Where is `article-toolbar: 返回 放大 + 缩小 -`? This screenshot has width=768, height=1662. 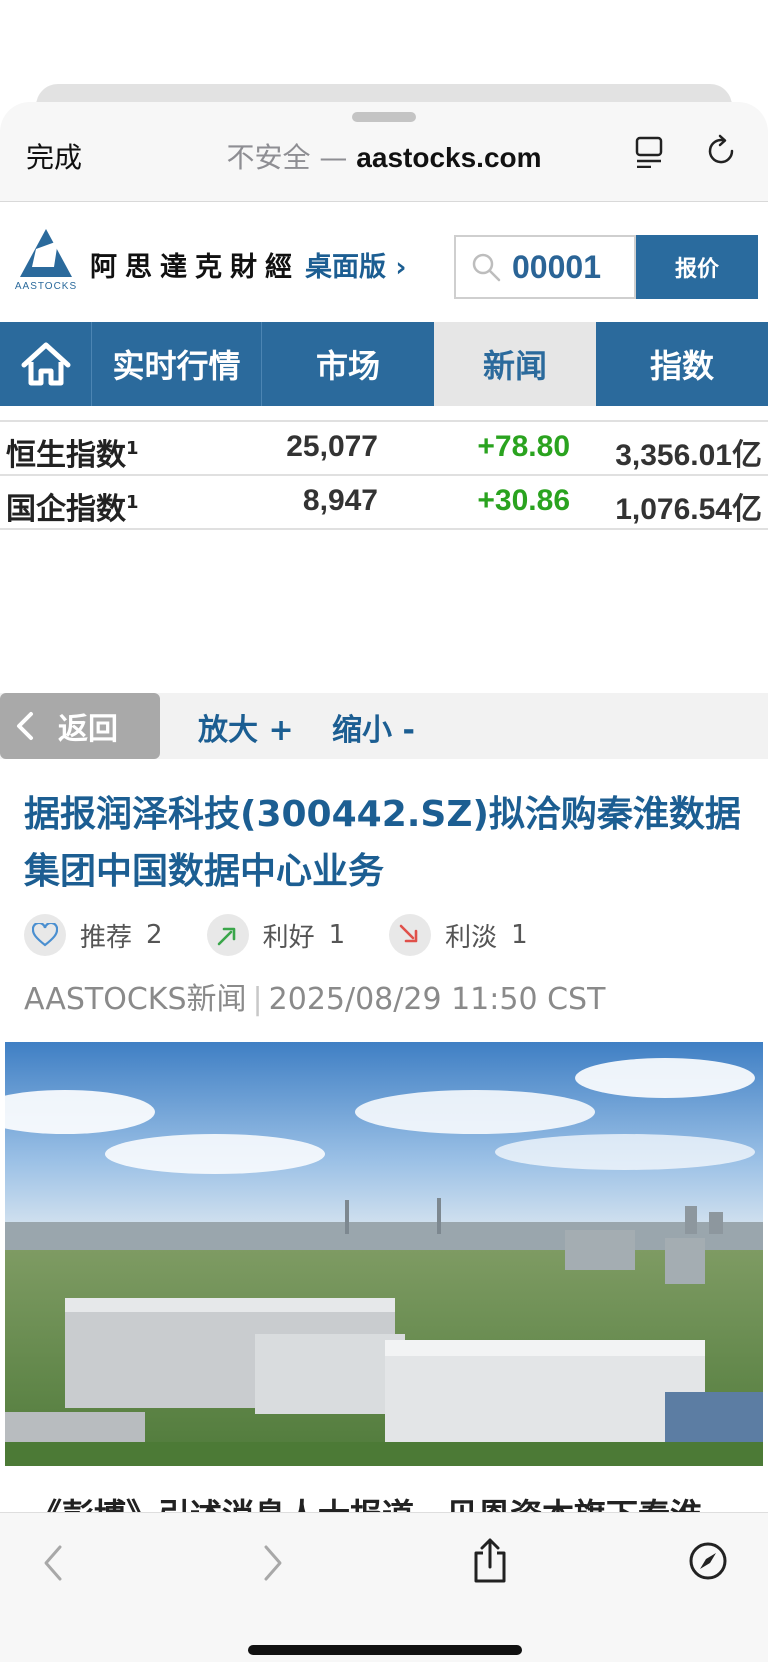 article-toolbar: 返回 放大 + 缩小 - is located at coordinates (384, 726).